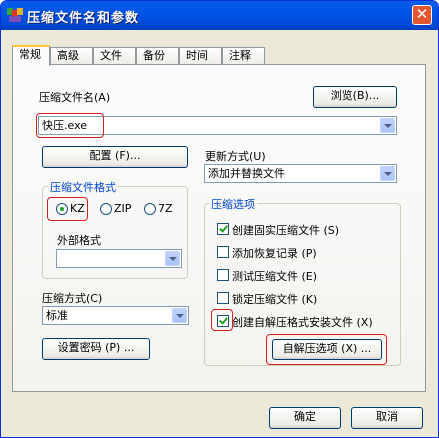  Describe the element at coordinates (57, 315) in the screenshot. I see `method-value: 标准` at that location.